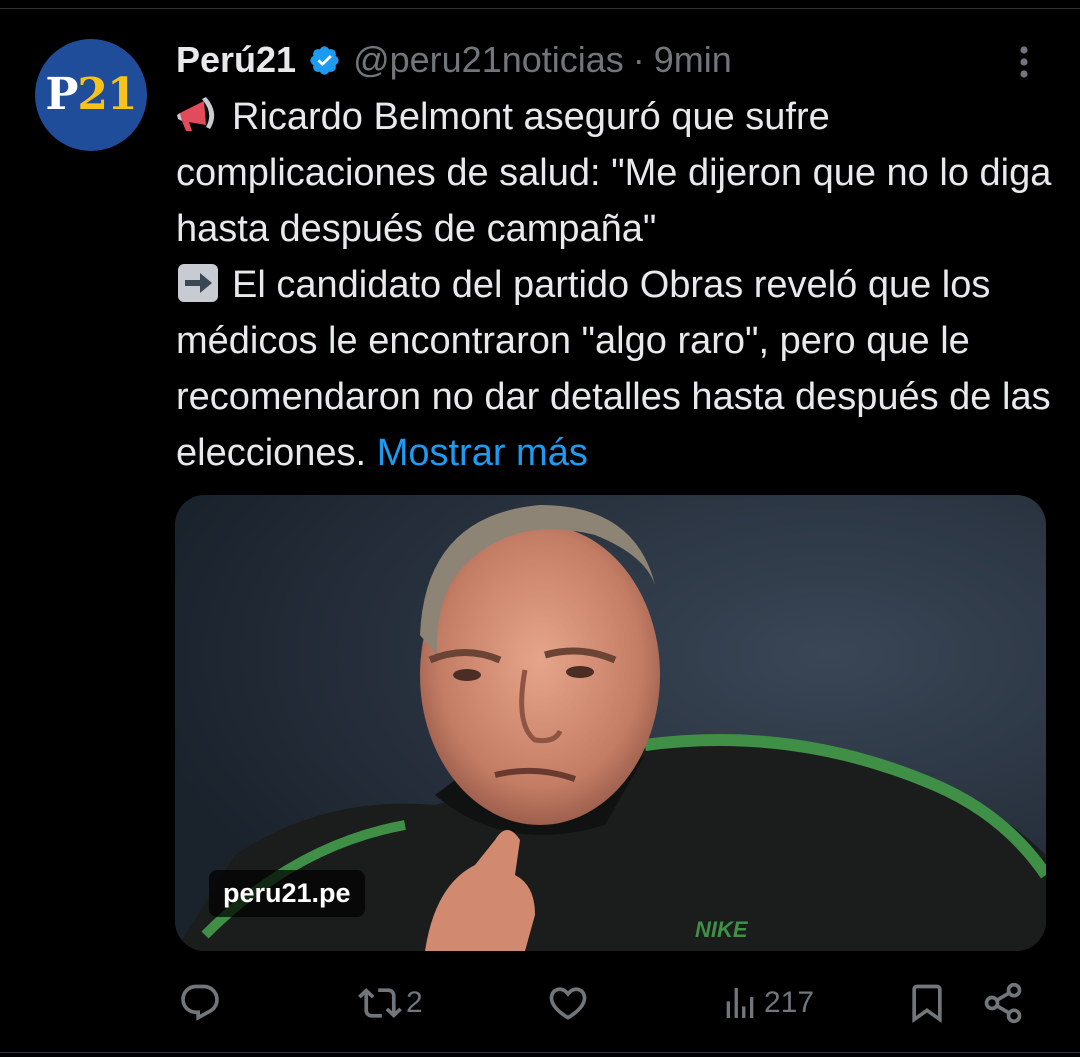  Describe the element at coordinates (482, 453) in the screenshot. I see `show-more-link: Mostrar más` at that location.